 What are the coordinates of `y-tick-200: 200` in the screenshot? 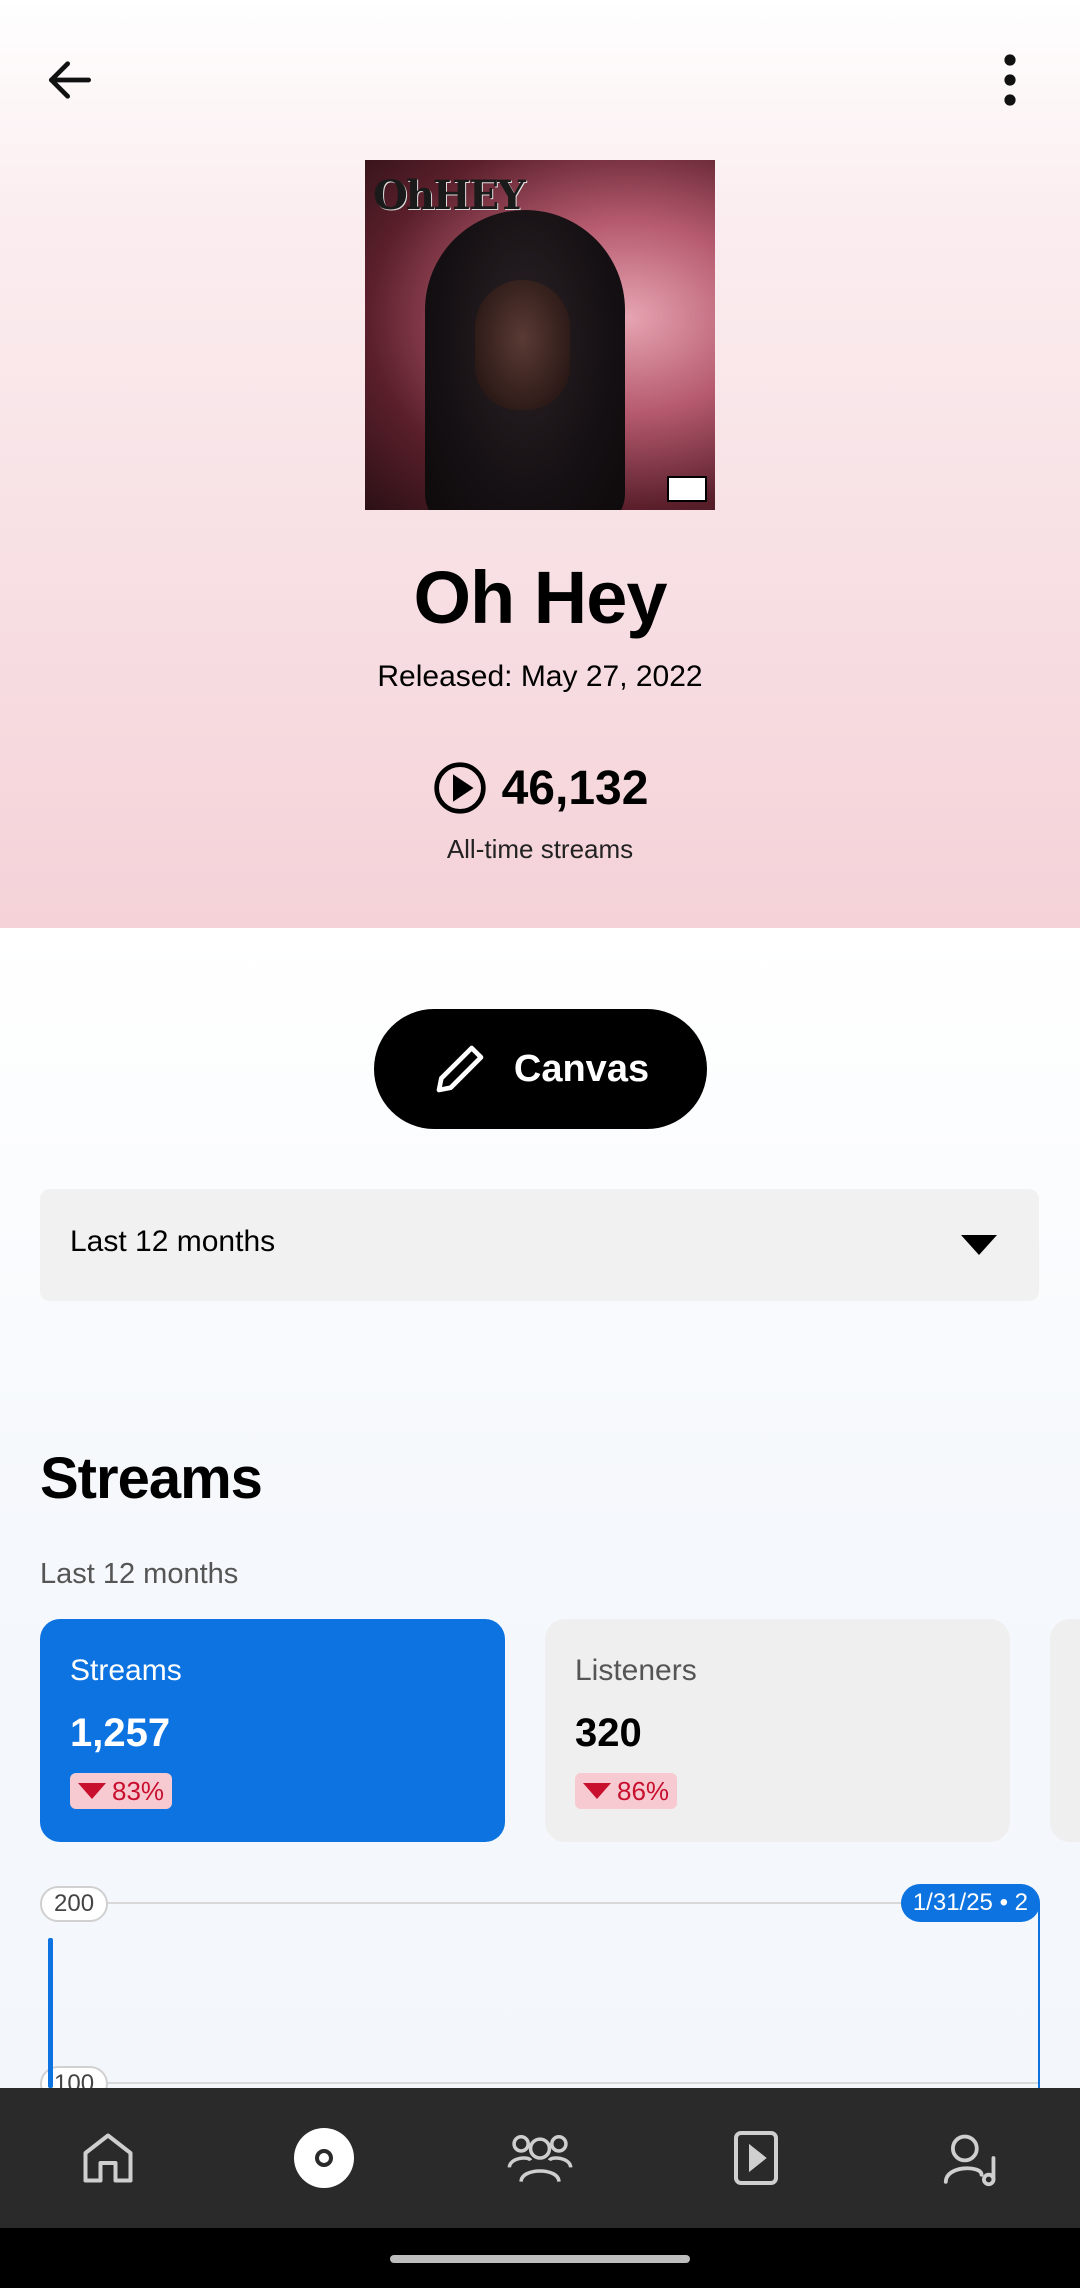 It's located at (74, 1904).